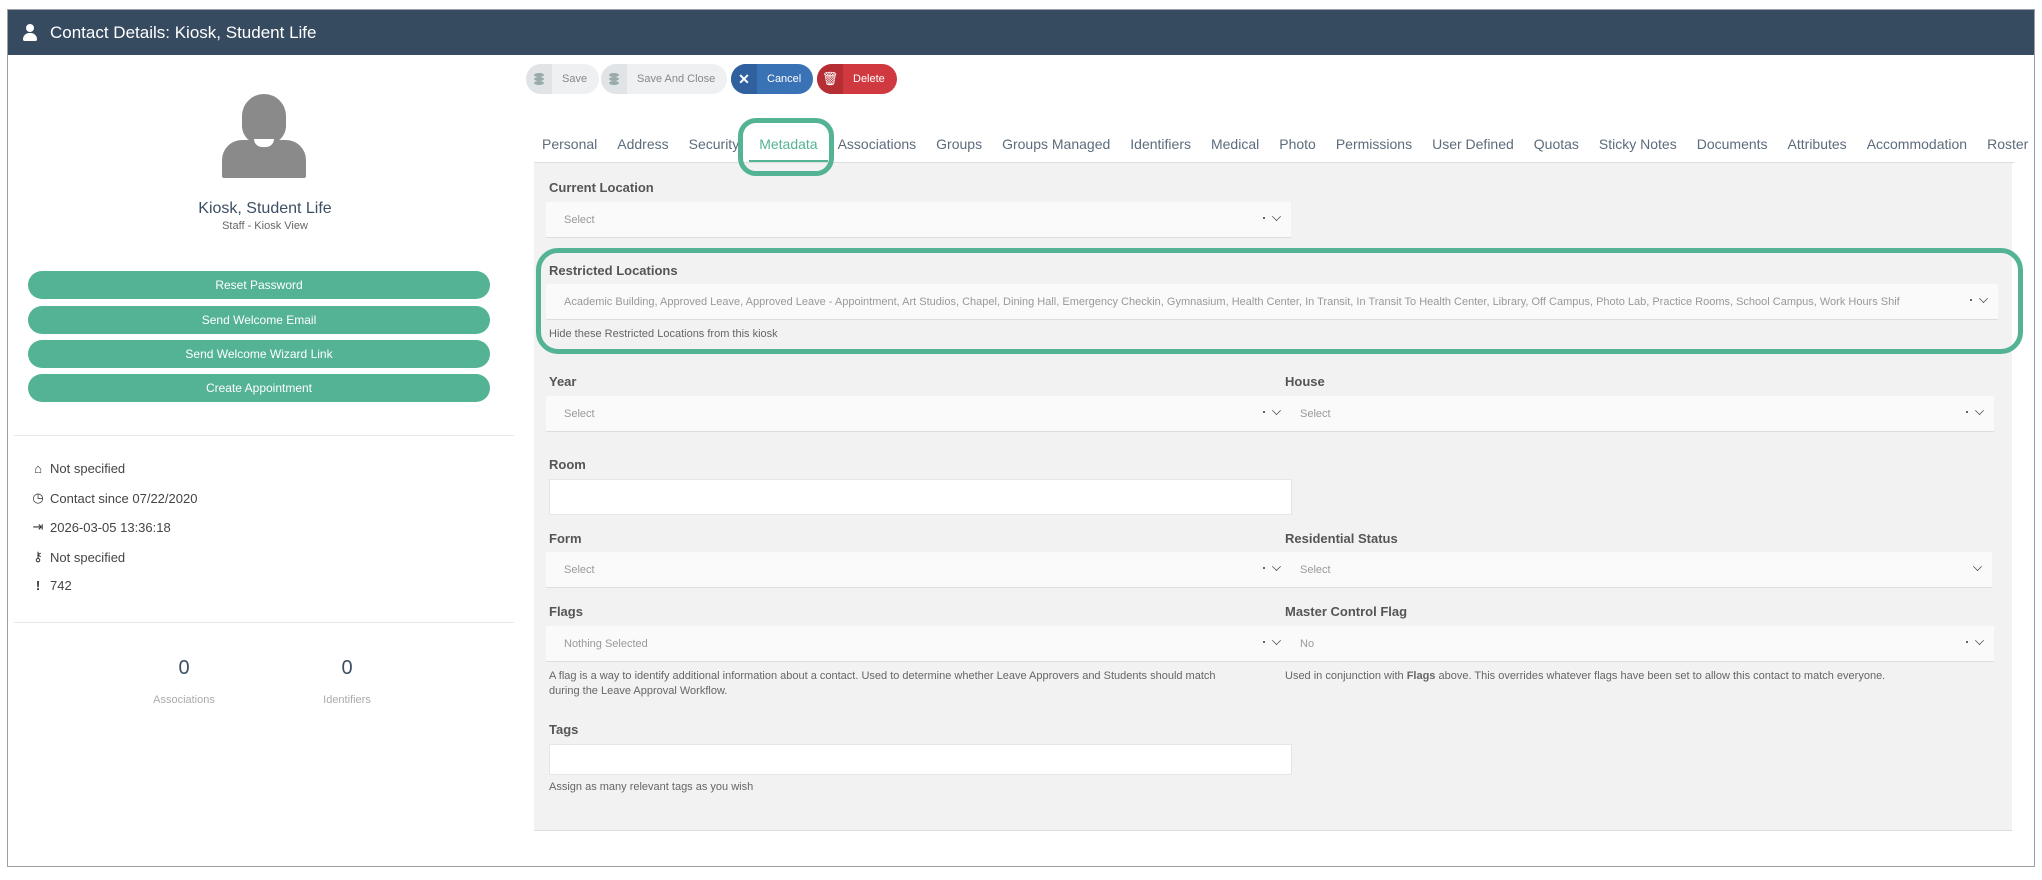  Describe the element at coordinates (830, 79) in the screenshot. I see `trash-icon: 🗑` at that location.